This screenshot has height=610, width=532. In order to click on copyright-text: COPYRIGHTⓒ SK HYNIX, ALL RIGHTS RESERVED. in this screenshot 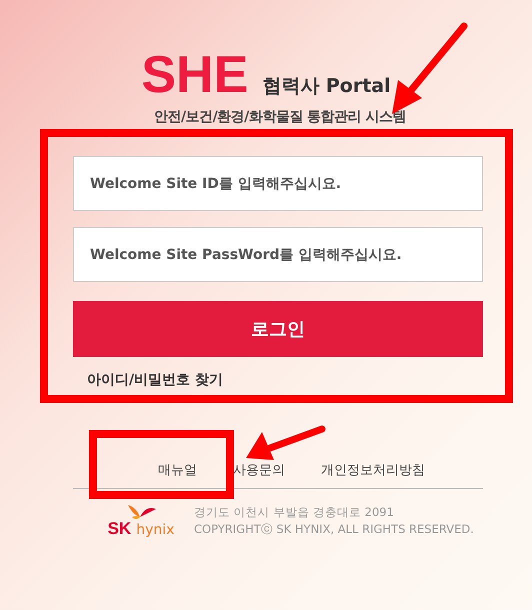, I will do `click(334, 529)`.